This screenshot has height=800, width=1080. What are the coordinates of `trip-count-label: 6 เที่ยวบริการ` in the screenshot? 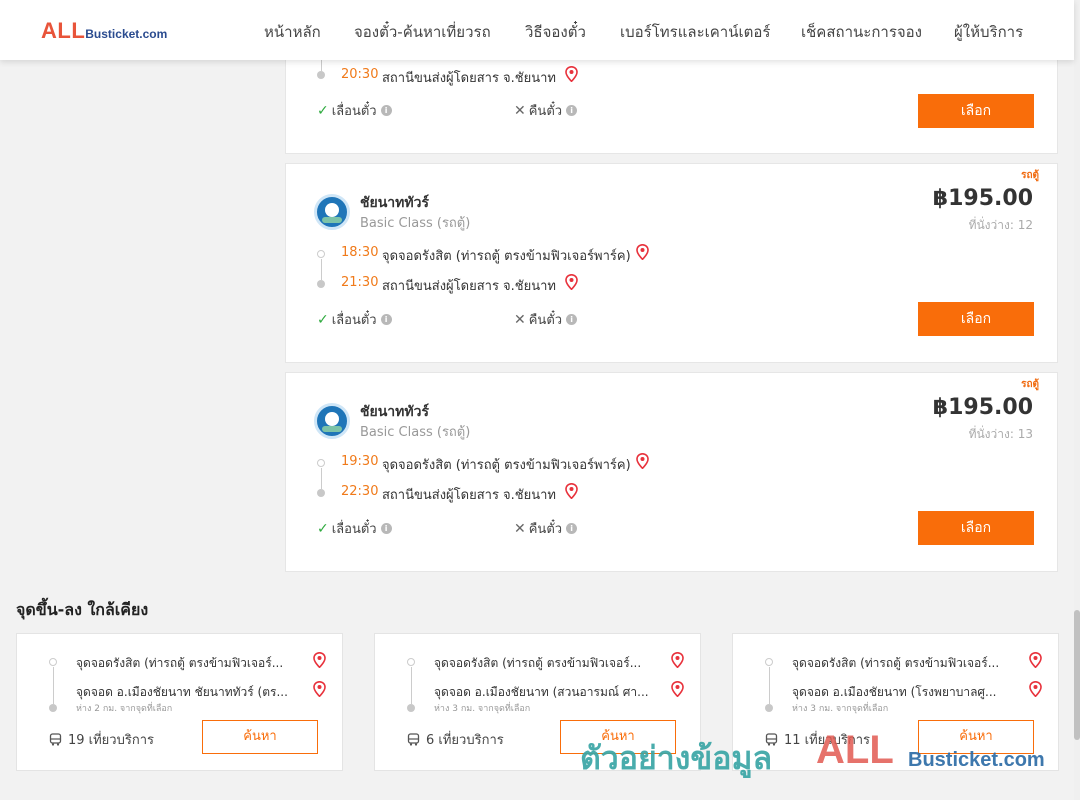 It's located at (465, 740).